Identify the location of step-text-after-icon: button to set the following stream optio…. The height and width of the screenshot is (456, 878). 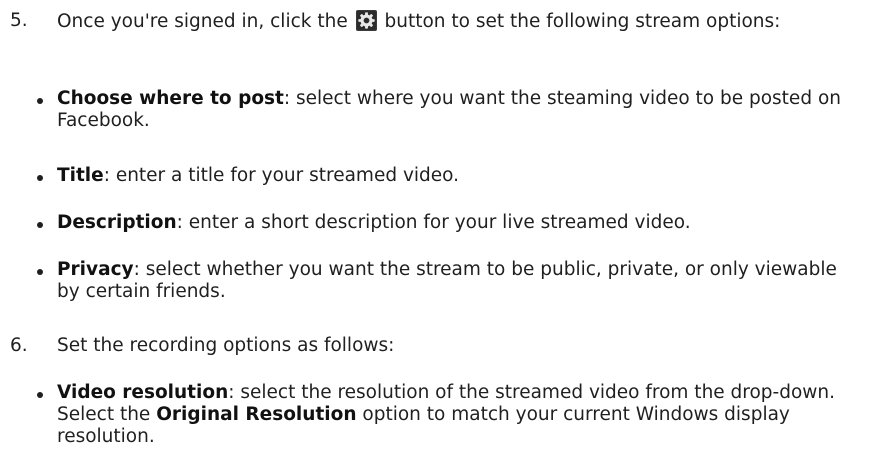
(582, 21).